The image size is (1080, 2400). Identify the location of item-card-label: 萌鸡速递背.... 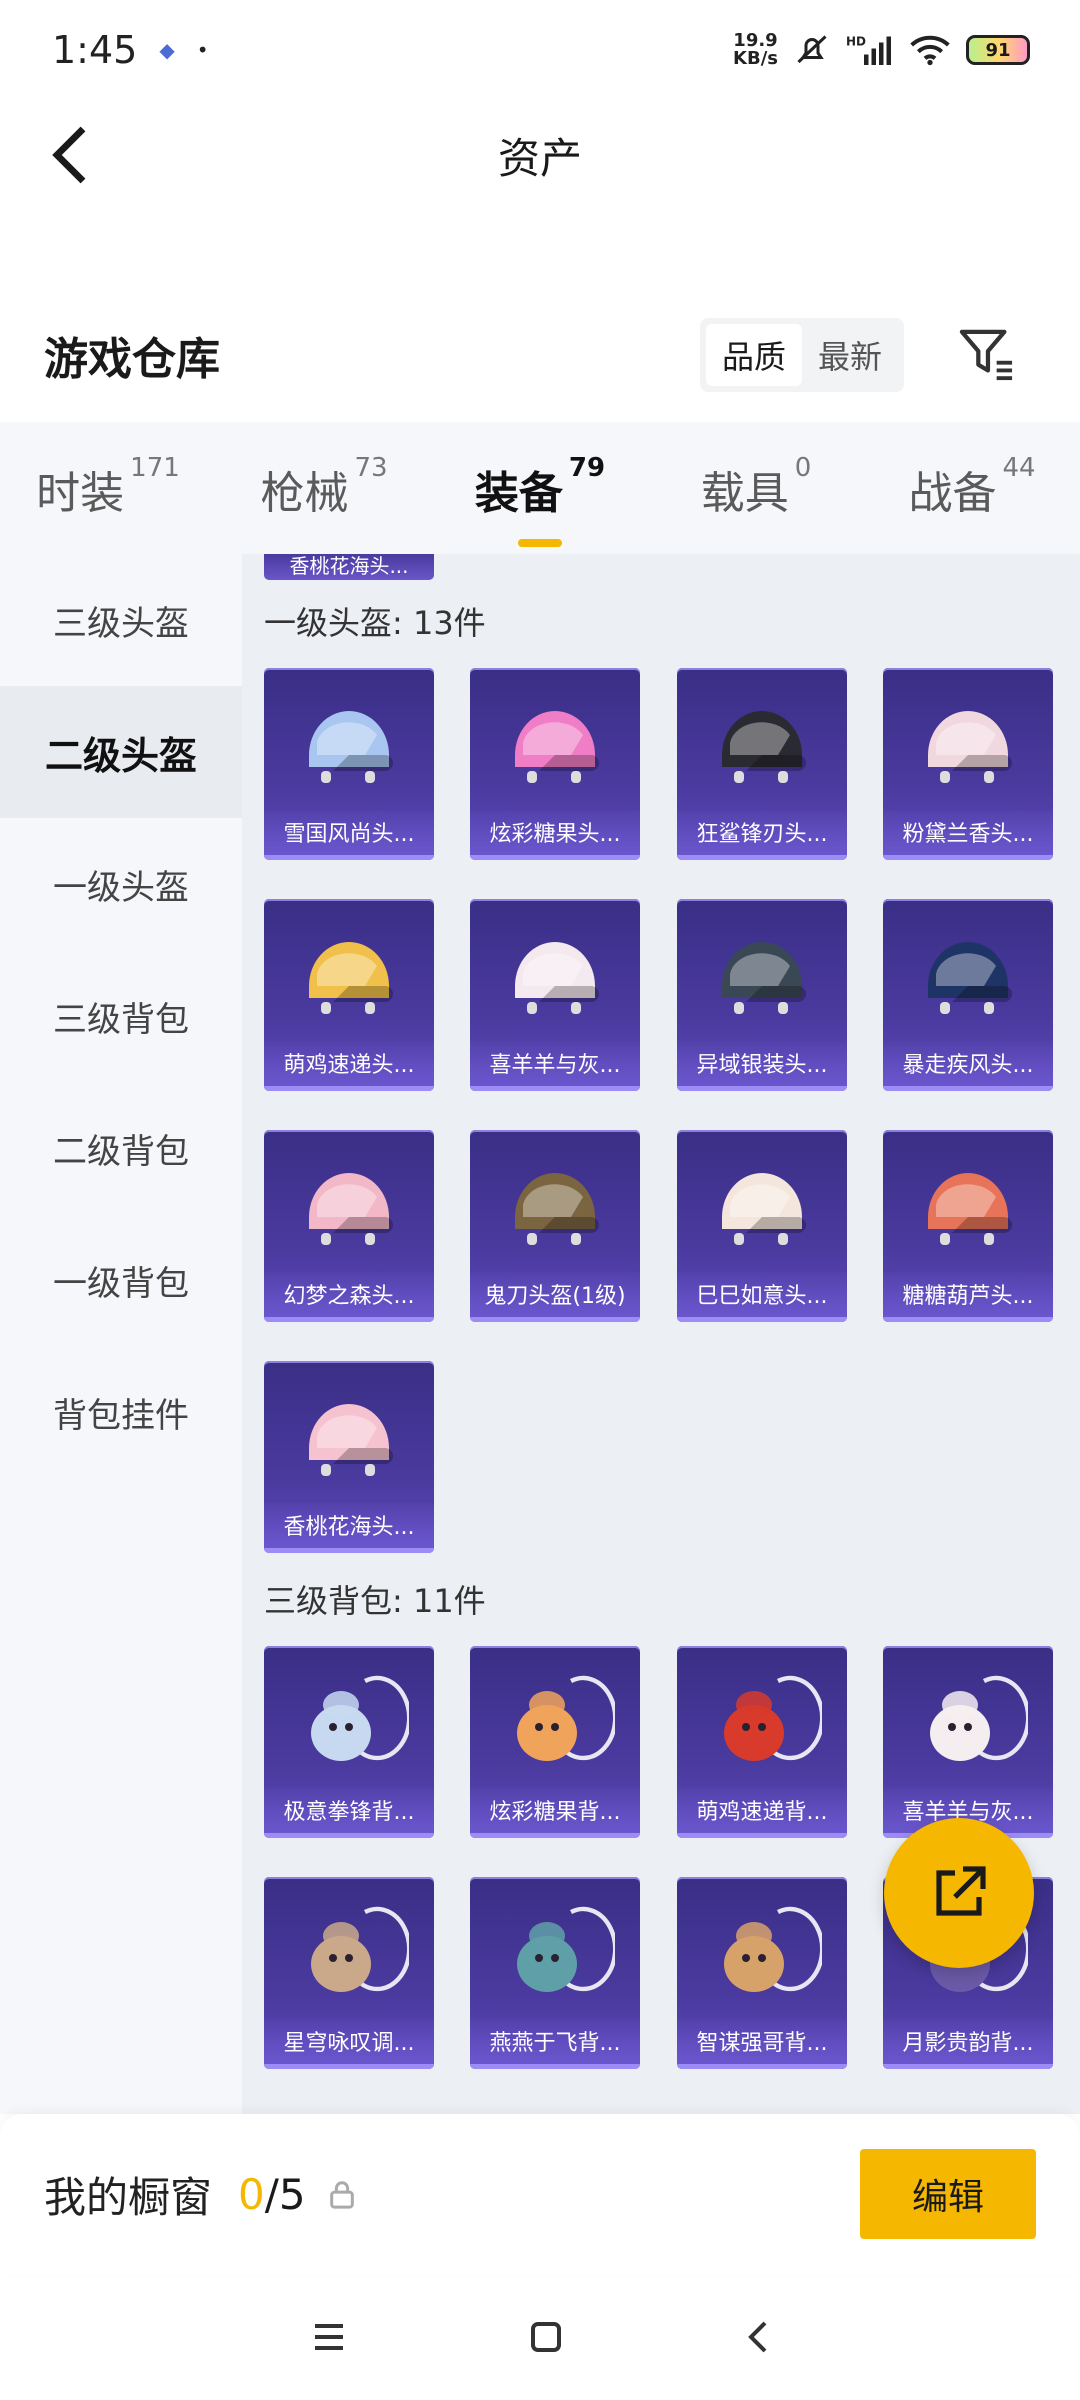
(762, 1813).